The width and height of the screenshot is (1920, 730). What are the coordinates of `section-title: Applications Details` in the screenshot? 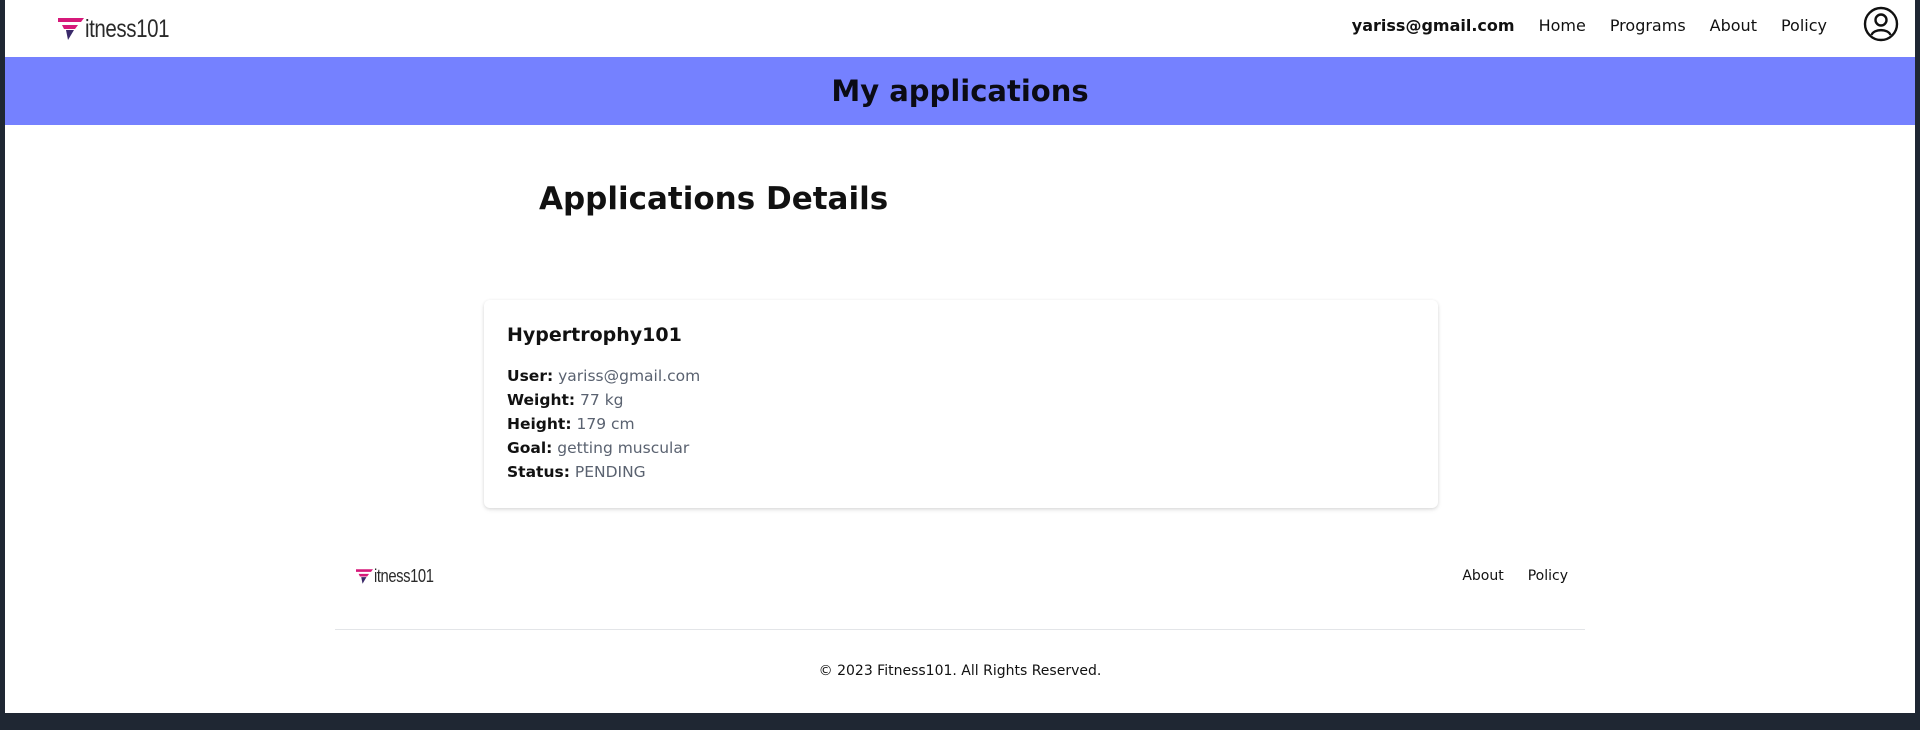 It's located at (714, 199).